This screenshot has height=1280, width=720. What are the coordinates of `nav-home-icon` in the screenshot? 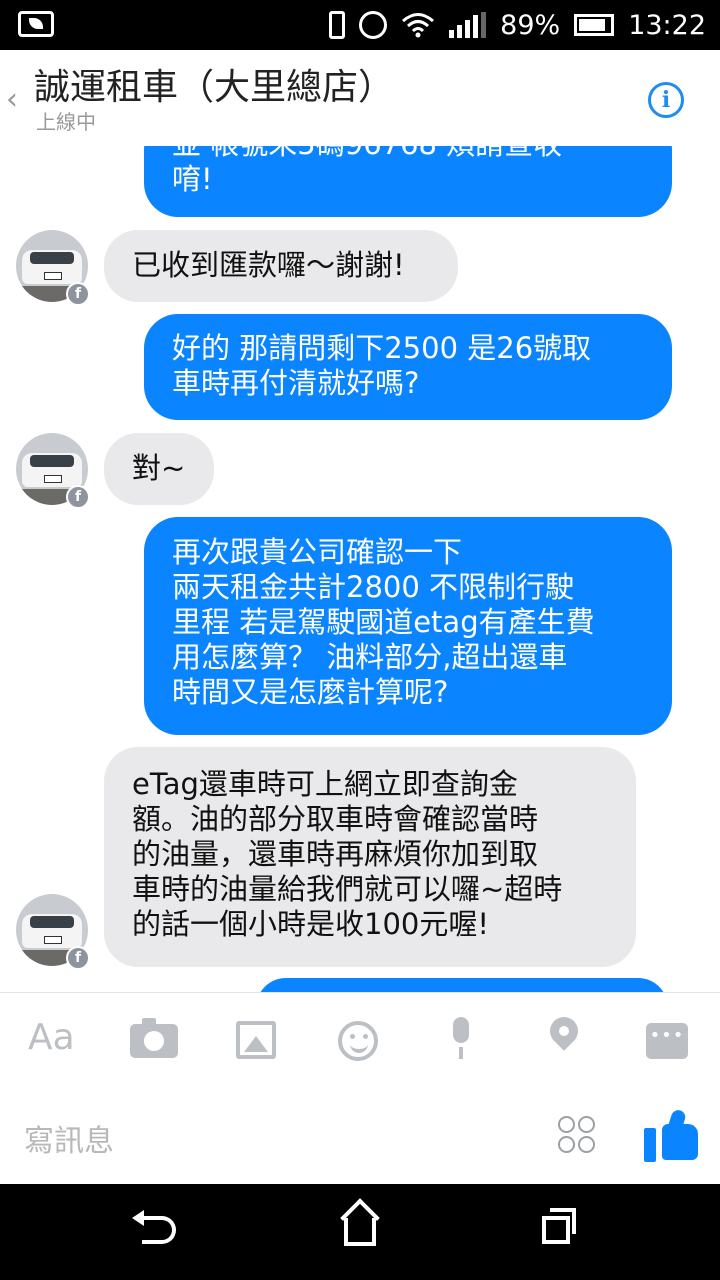 It's located at (360, 1232).